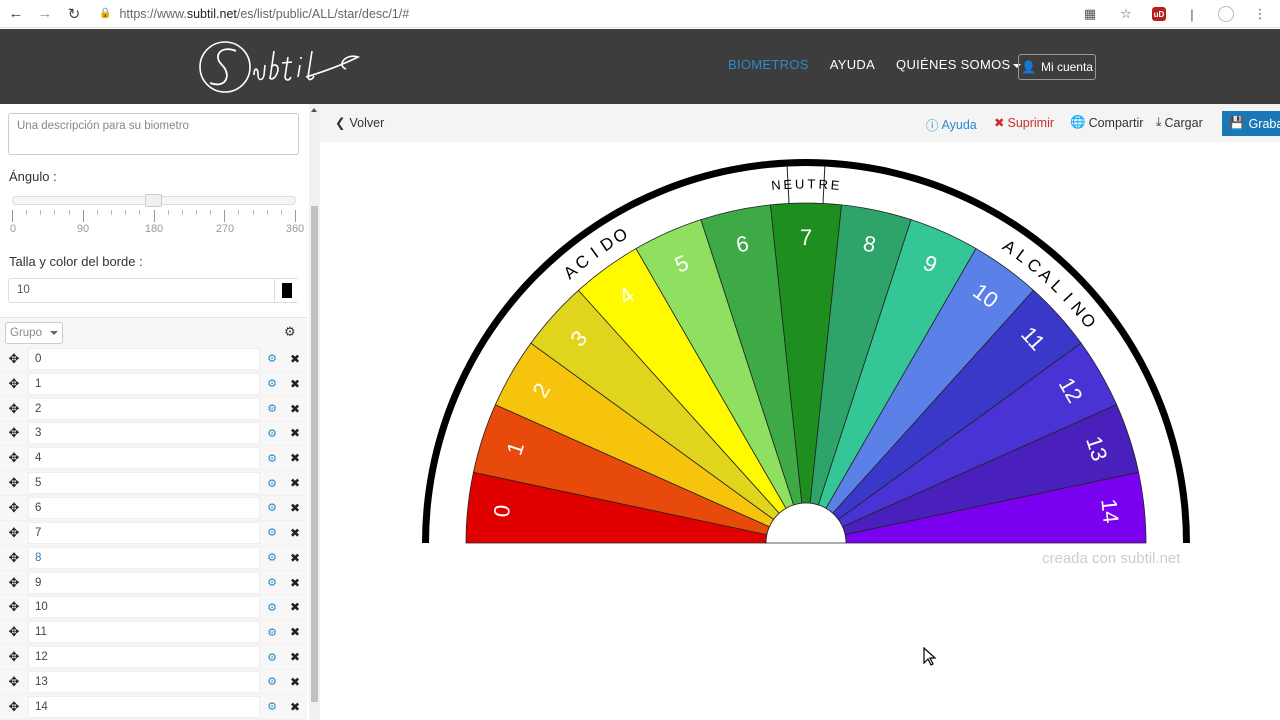 Image resolution: width=1280 pixels, height=720 pixels. I want to click on sector-label: 0, so click(502, 511).